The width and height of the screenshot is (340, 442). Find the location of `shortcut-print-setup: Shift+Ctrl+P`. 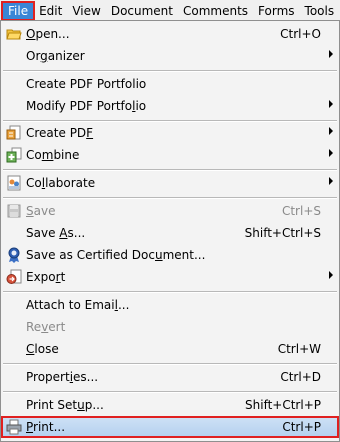

shortcut-print-setup: Shift+Ctrl+P is located at coordinates (283, 405).